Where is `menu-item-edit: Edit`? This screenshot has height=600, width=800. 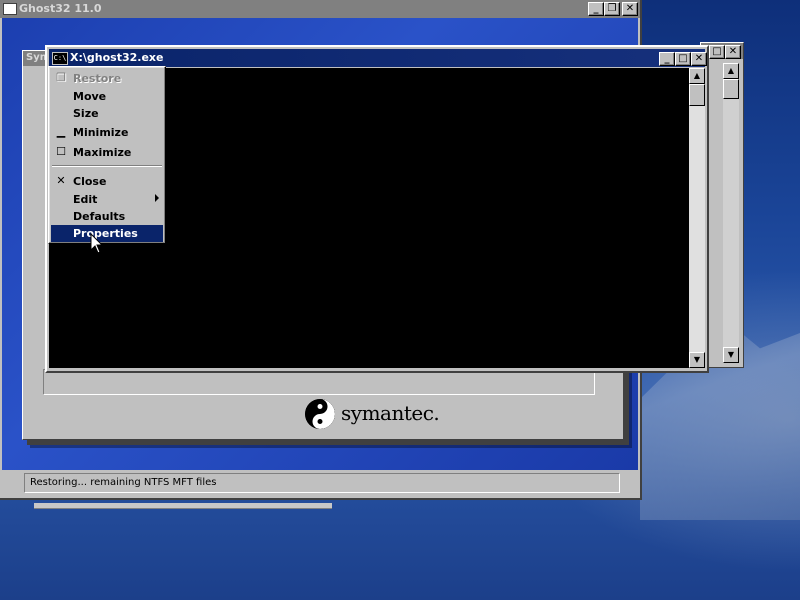 menu-item-edit: Edit is located at coordinates (107, 199).